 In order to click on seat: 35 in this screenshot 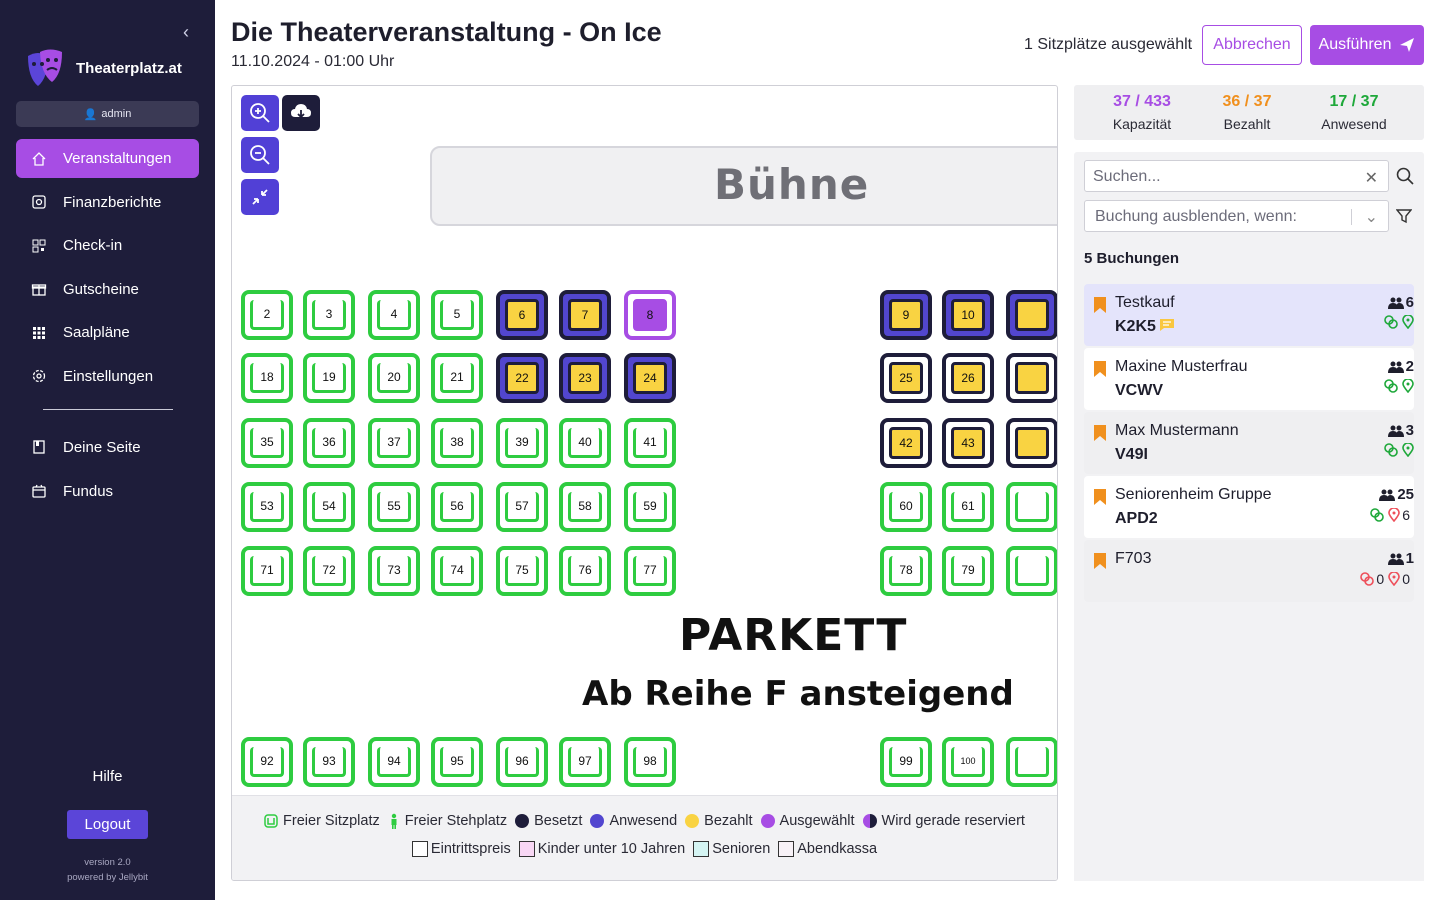, I will do `click(267, 443)`.